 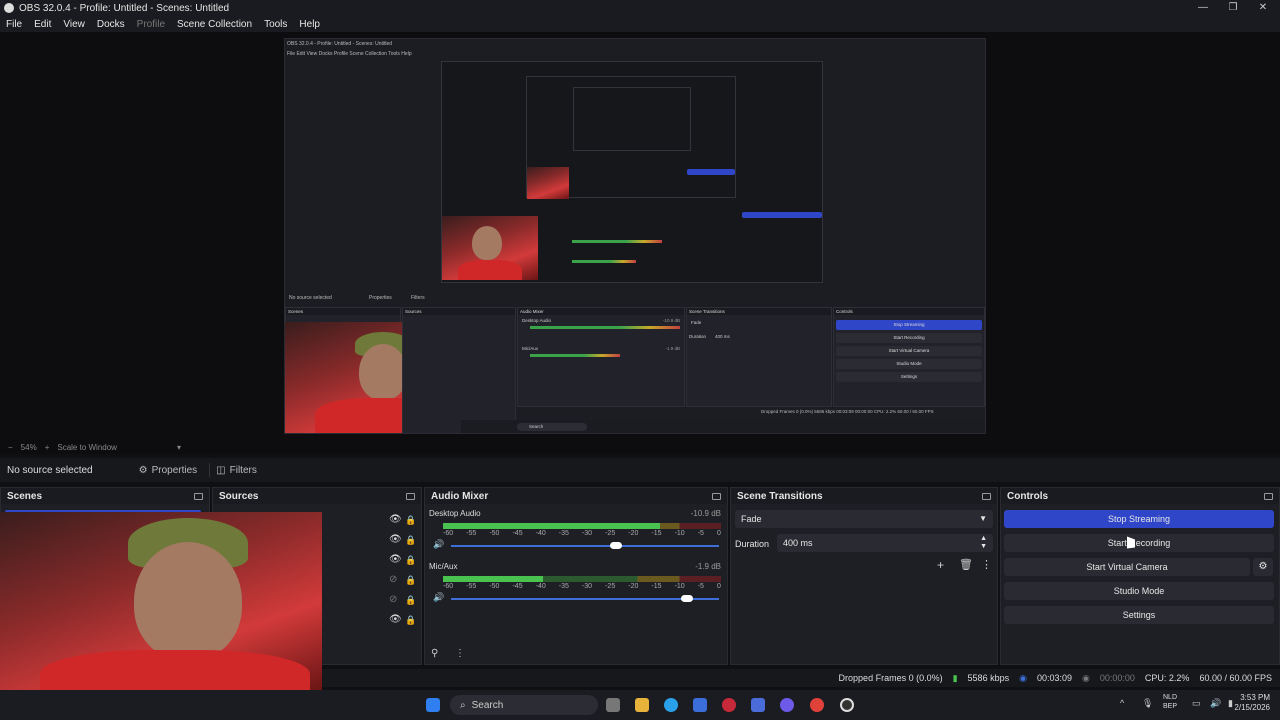 I want to click on start-virtual-camera-button: Start Virtual Camera, so click(x=1127, y=567).